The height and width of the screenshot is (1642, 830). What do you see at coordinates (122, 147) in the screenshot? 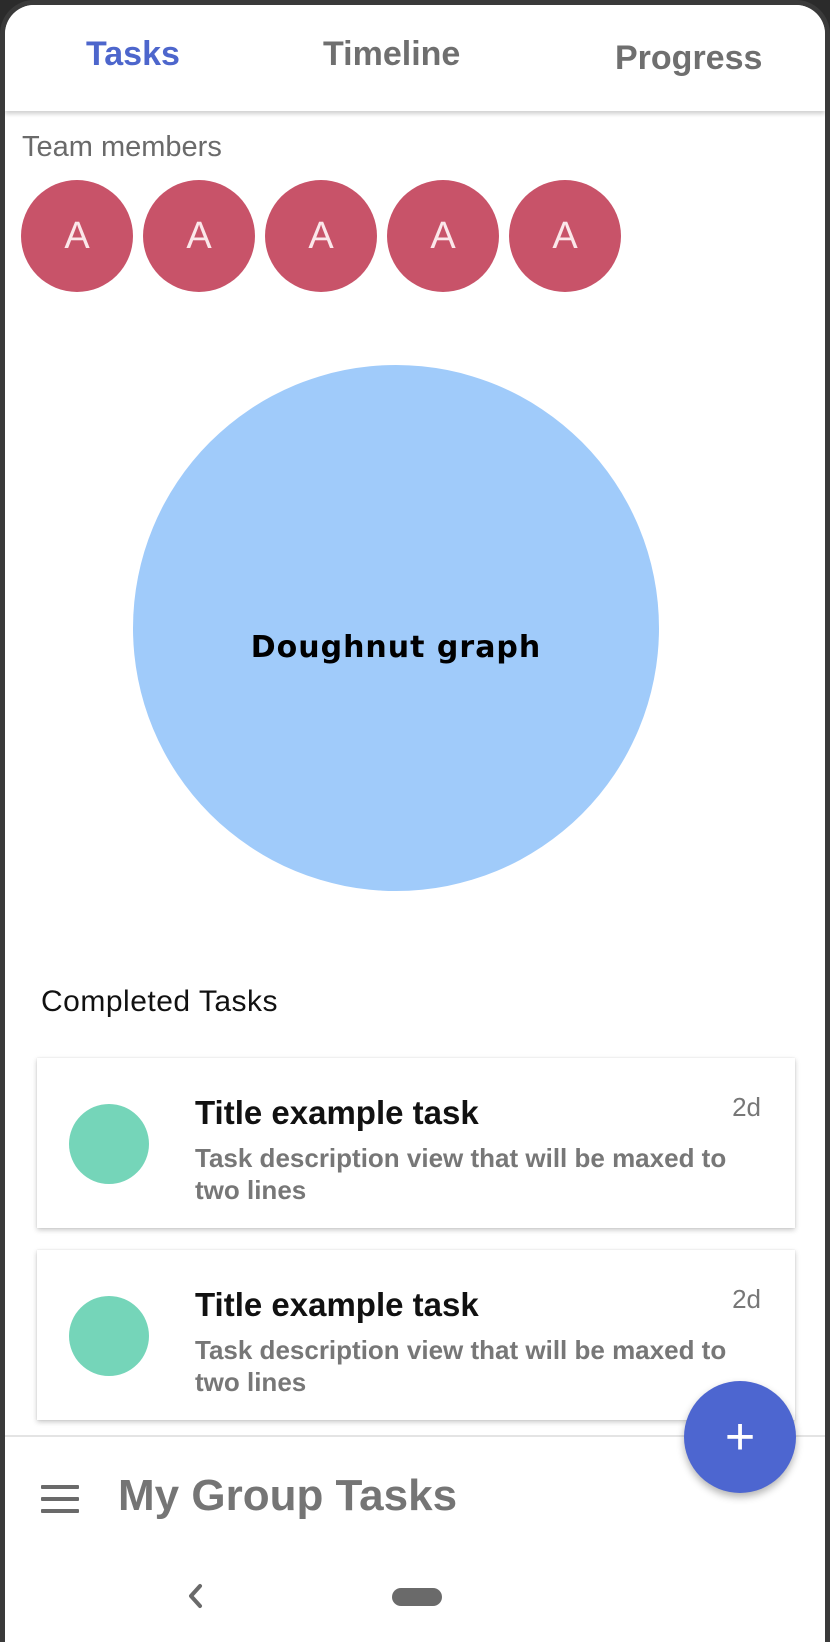
I see `team-members-label: Team members` at bounding box center [122, 147].